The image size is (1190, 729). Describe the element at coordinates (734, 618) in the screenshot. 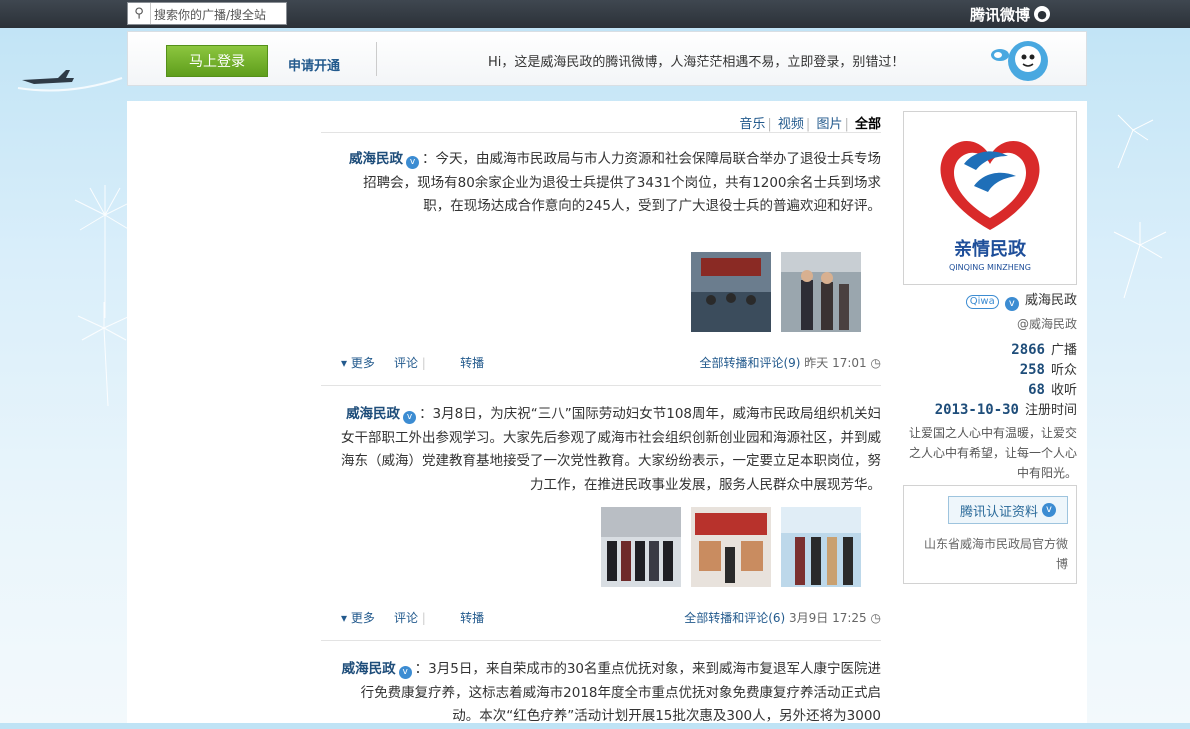

I see `all-reposts-link: 全部转播和评论(6)` at that location.